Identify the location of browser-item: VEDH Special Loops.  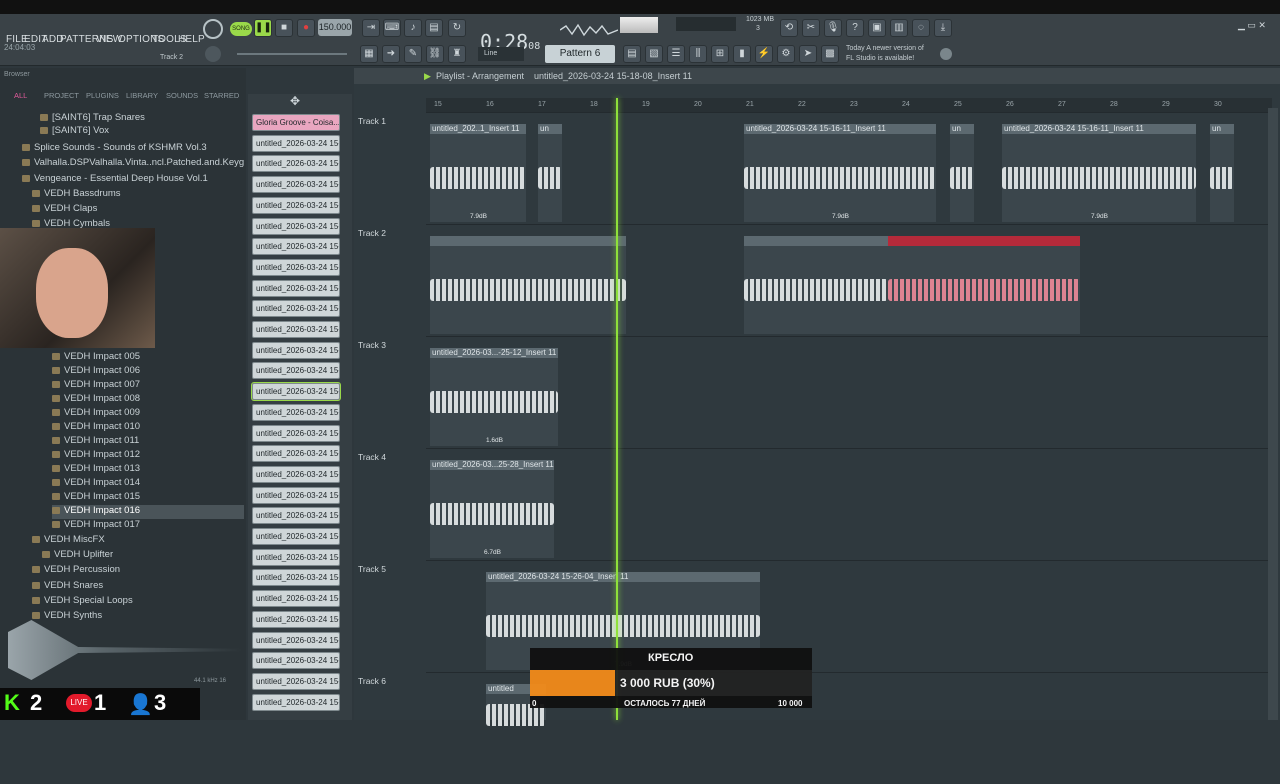
(138, 602).